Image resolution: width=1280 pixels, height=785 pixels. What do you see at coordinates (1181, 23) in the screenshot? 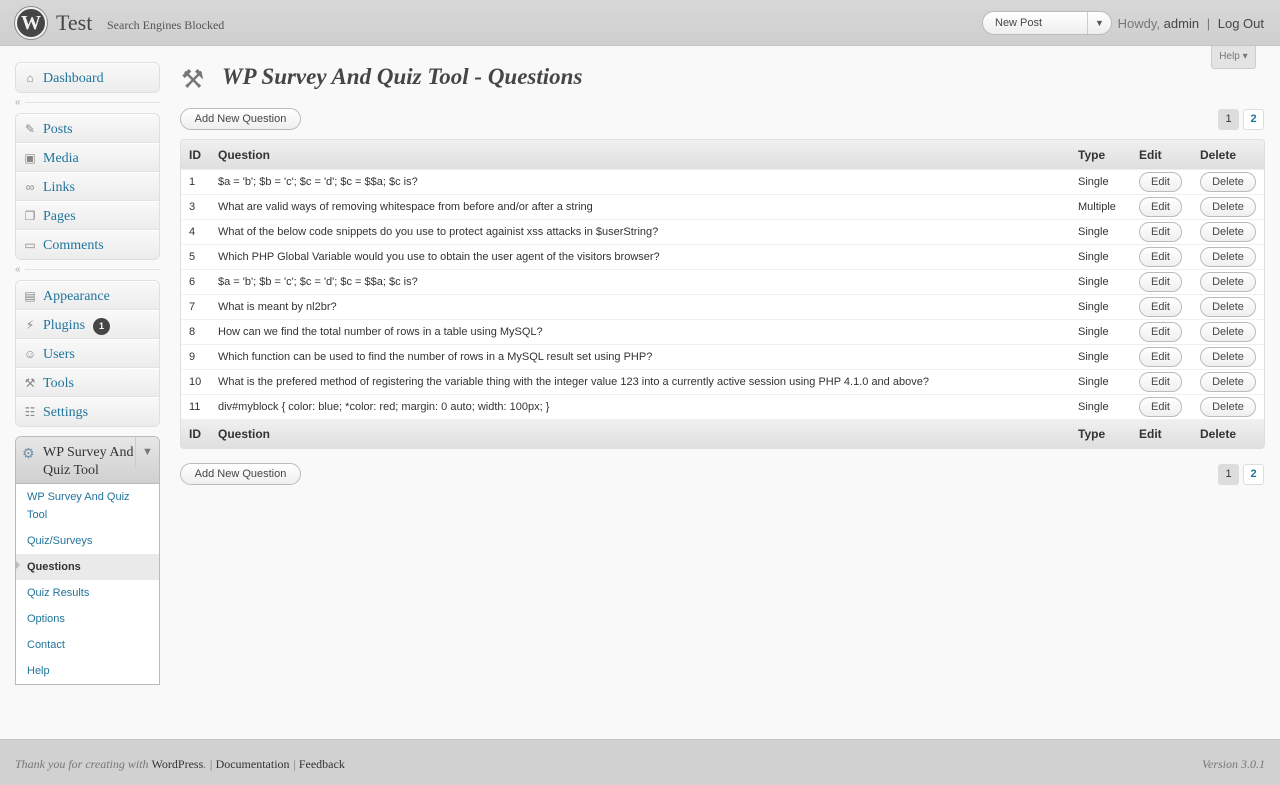
I see `profile-link: admin` at bounding box center [1181, 23].